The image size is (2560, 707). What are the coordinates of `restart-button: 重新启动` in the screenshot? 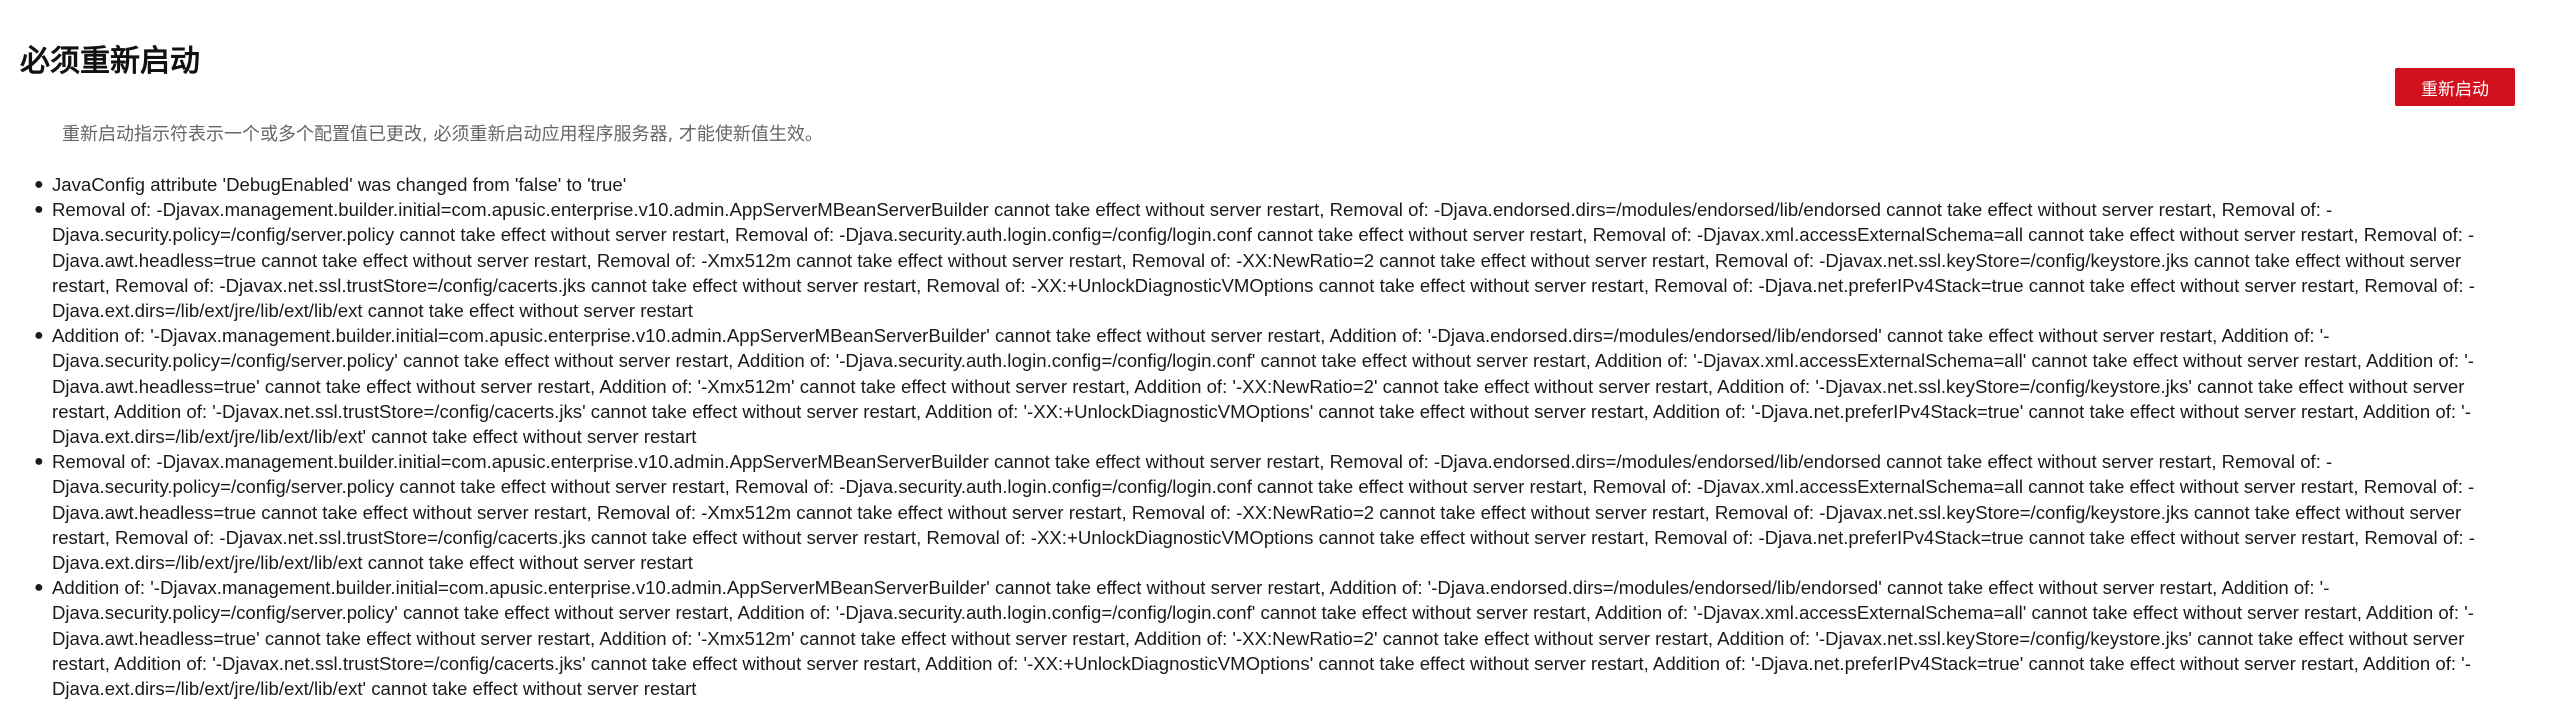 It's located at (2455, 87).